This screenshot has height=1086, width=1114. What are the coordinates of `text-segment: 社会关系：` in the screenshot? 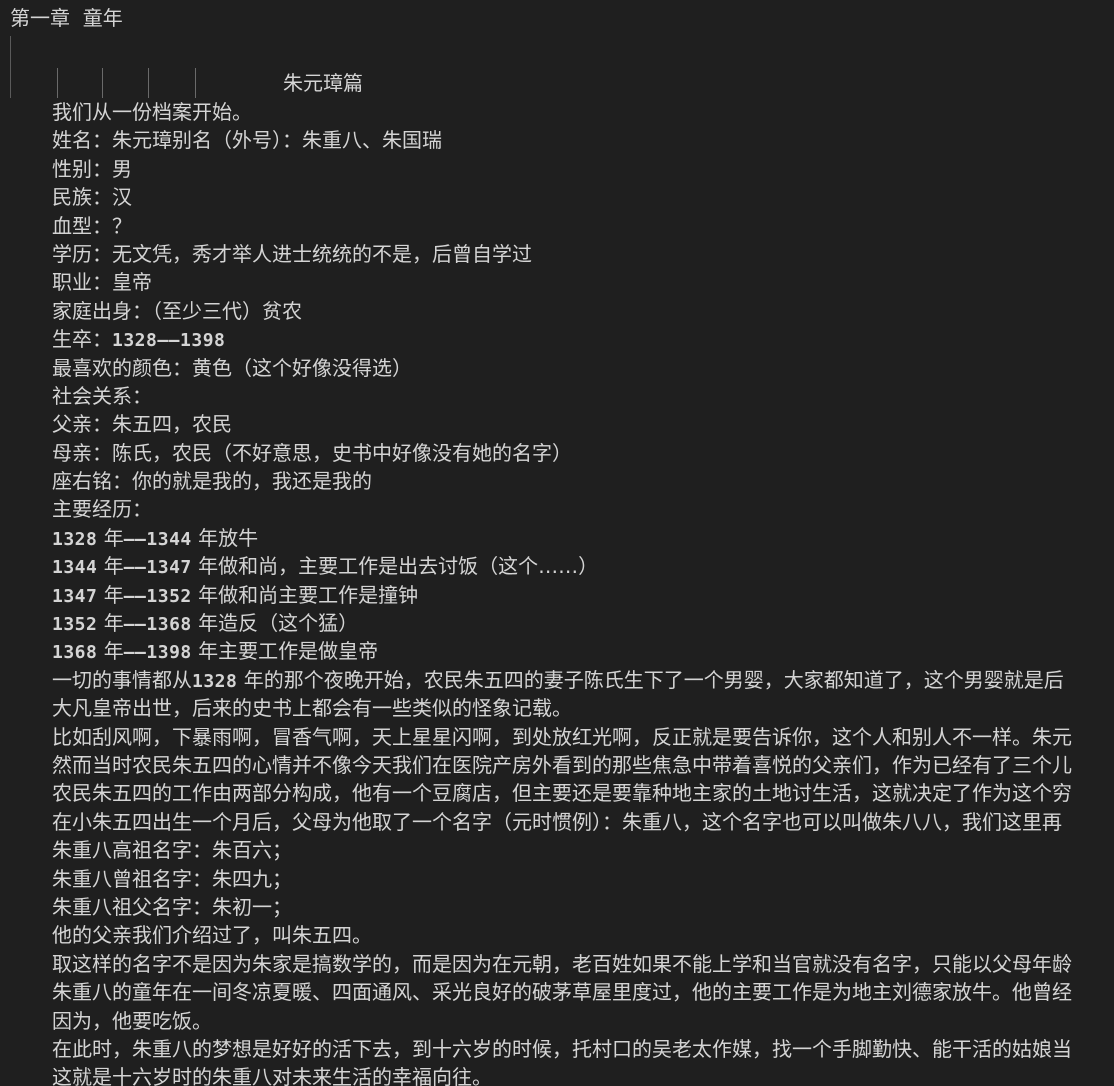 It's located at (102, 395).